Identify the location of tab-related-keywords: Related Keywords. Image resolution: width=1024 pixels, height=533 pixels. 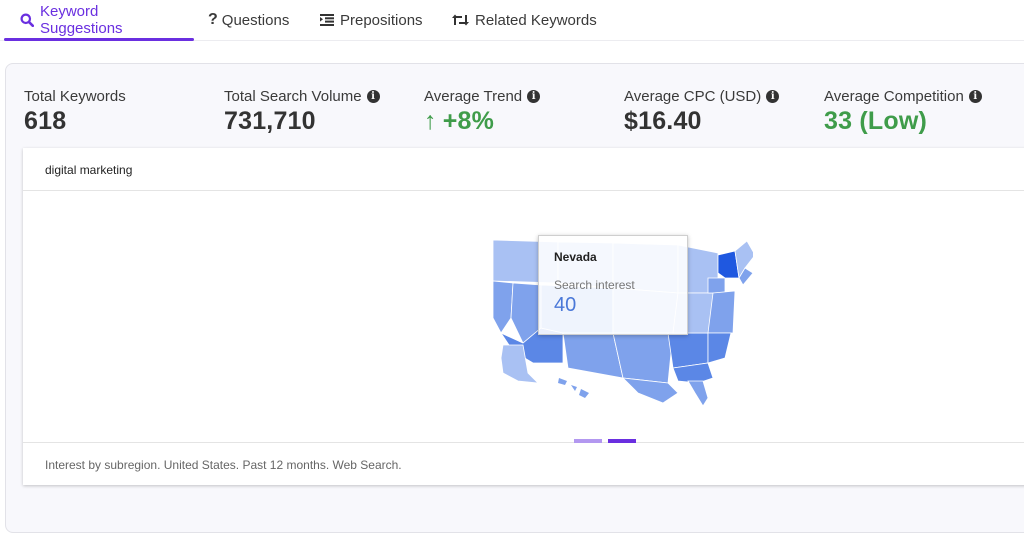
(524, 20).